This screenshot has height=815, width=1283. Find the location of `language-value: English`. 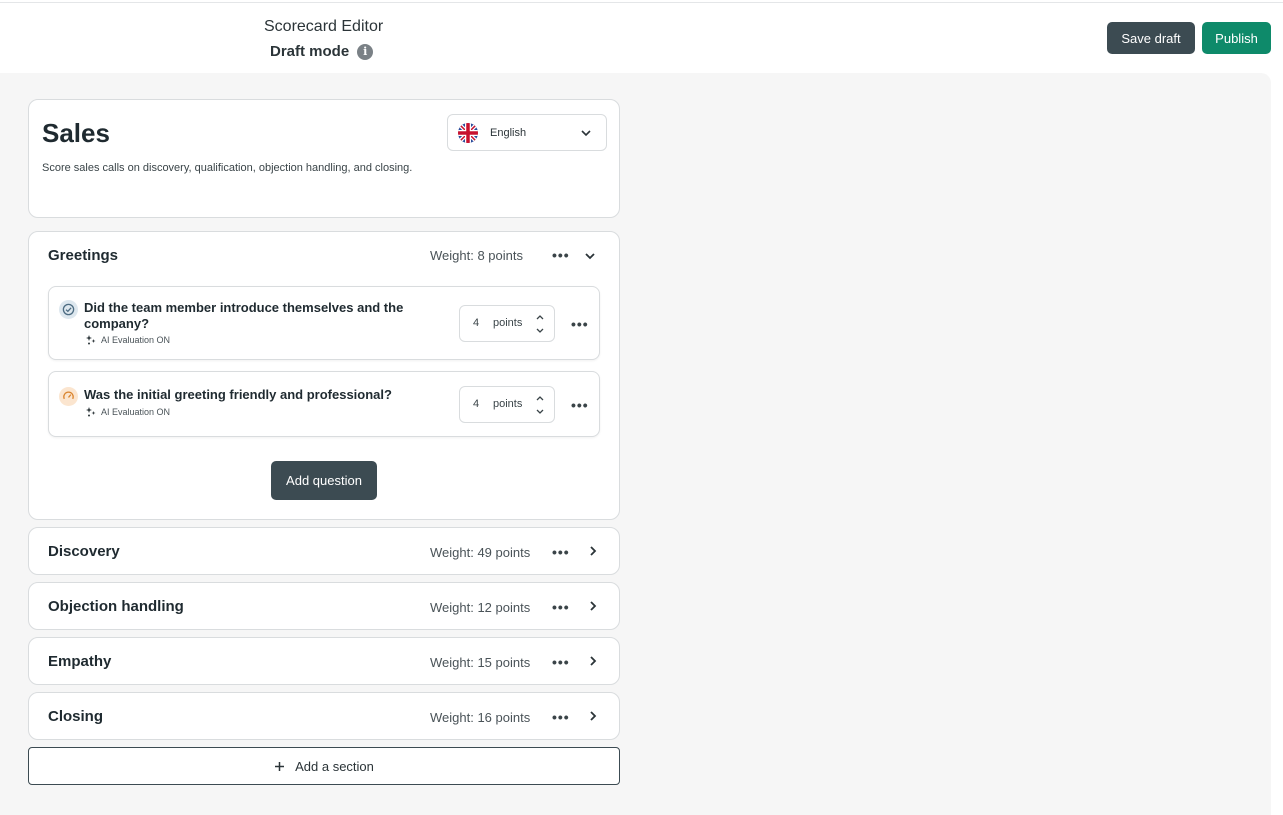

language-value: English is located at coordinates (508, 132).